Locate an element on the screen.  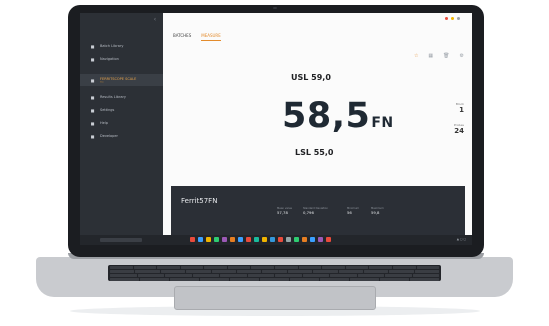
metric-mean: Mean value 57,78 is located at coordinates (284, 211).